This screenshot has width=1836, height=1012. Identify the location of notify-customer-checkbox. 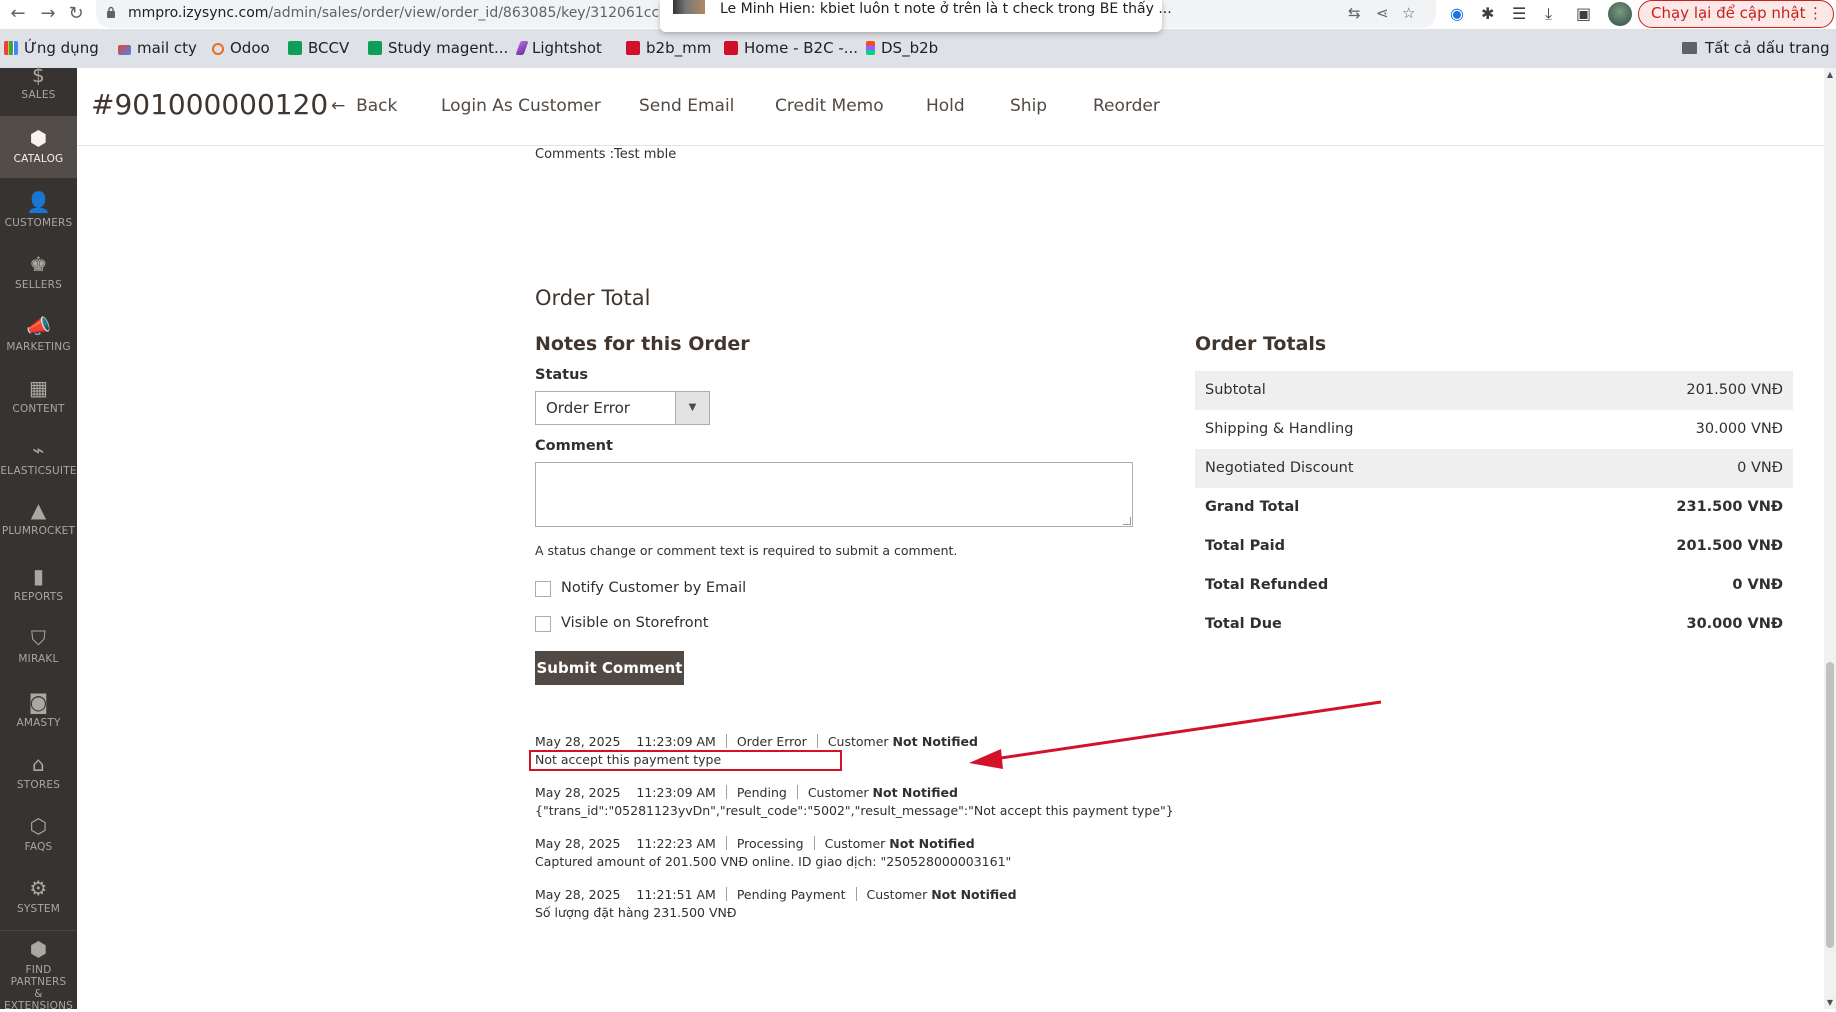
(543, 589).